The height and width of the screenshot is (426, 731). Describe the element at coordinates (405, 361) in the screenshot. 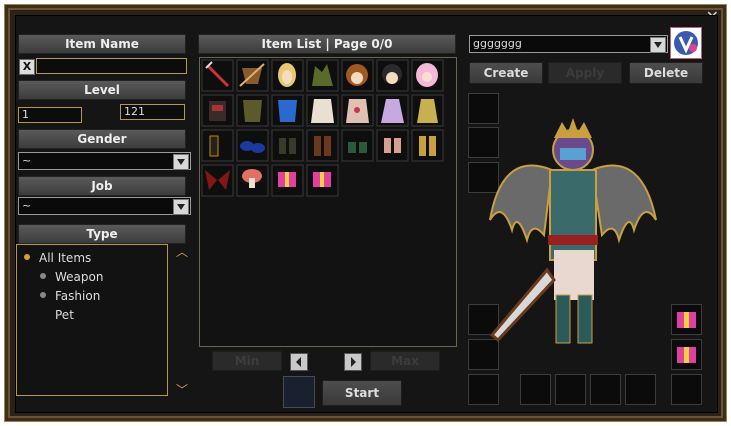

I see `max-button: Max` at that location.